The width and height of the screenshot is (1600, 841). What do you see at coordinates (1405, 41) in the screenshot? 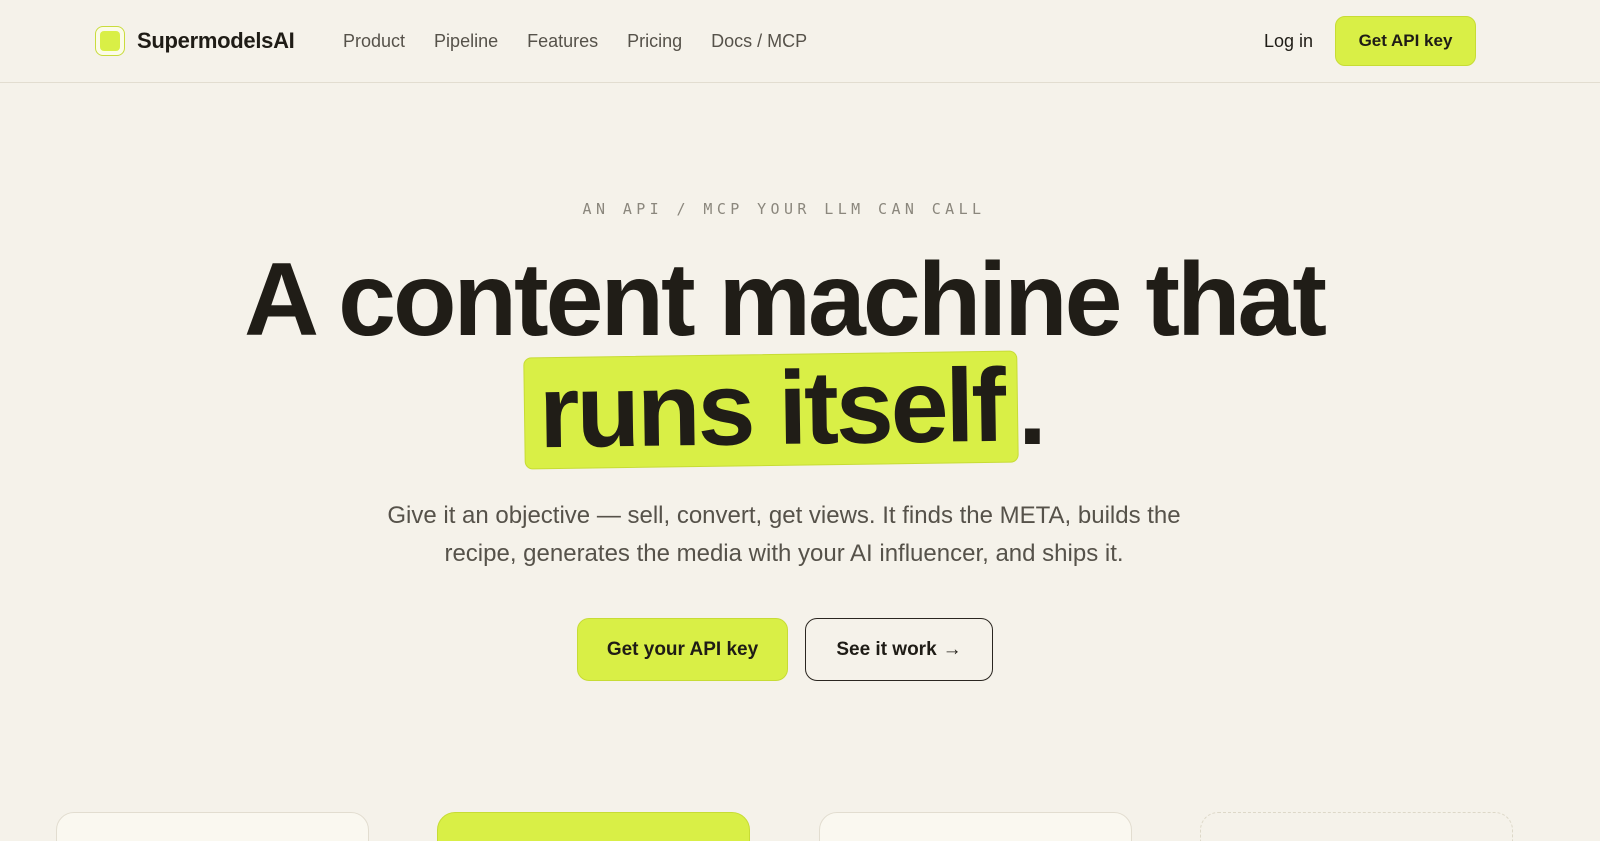
I see `get-api-key-button: Get API key` at bounding box center [1405, 41].